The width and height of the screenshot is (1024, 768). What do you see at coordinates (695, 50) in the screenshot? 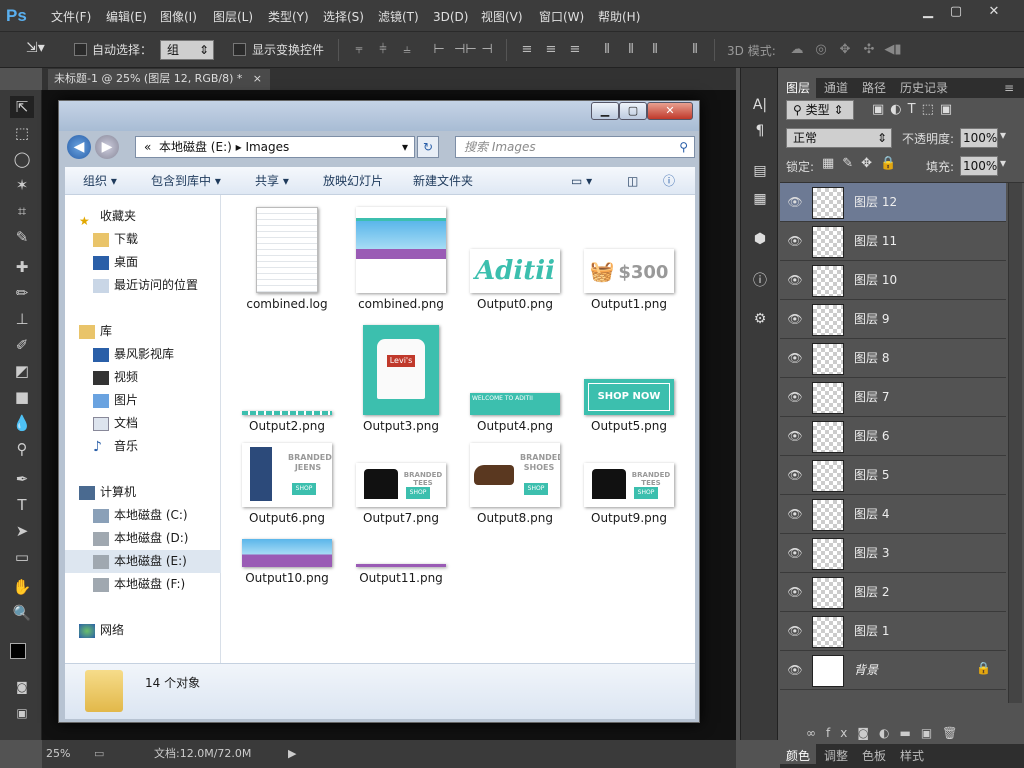
I see `auto-align-icon: ⫴` at bounding box center [695, 50].